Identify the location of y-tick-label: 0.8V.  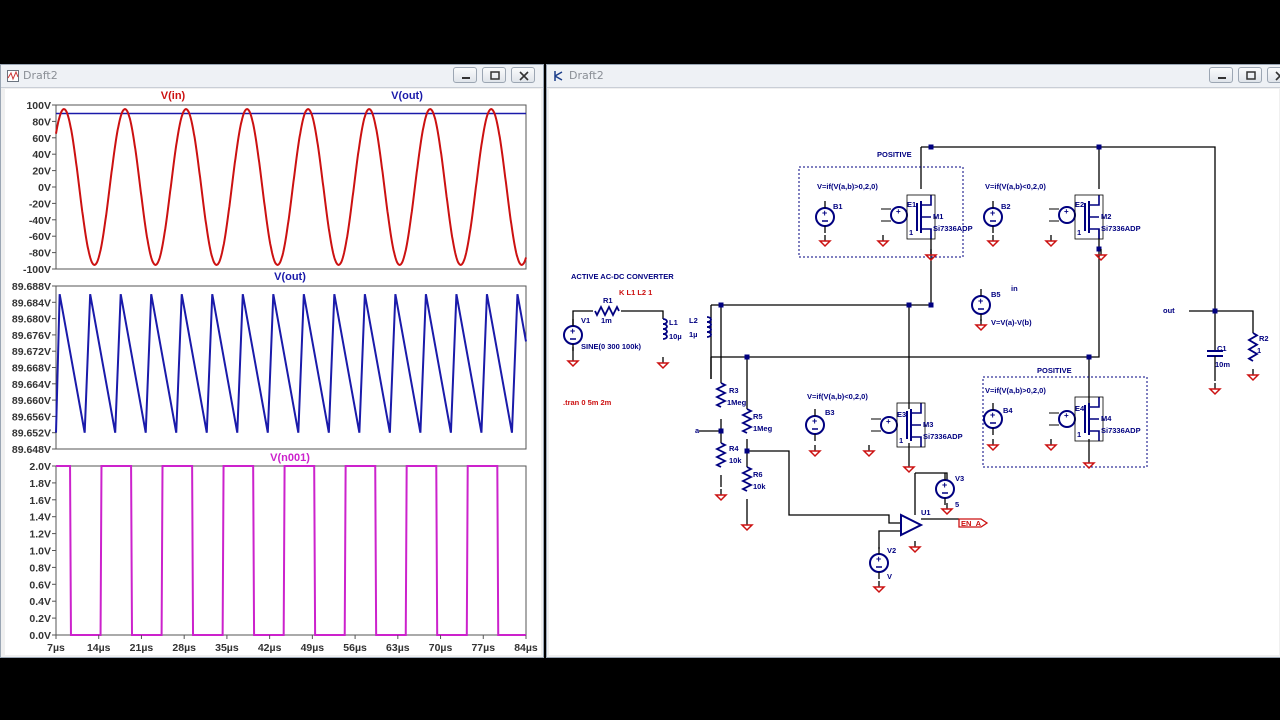
(40, 568).